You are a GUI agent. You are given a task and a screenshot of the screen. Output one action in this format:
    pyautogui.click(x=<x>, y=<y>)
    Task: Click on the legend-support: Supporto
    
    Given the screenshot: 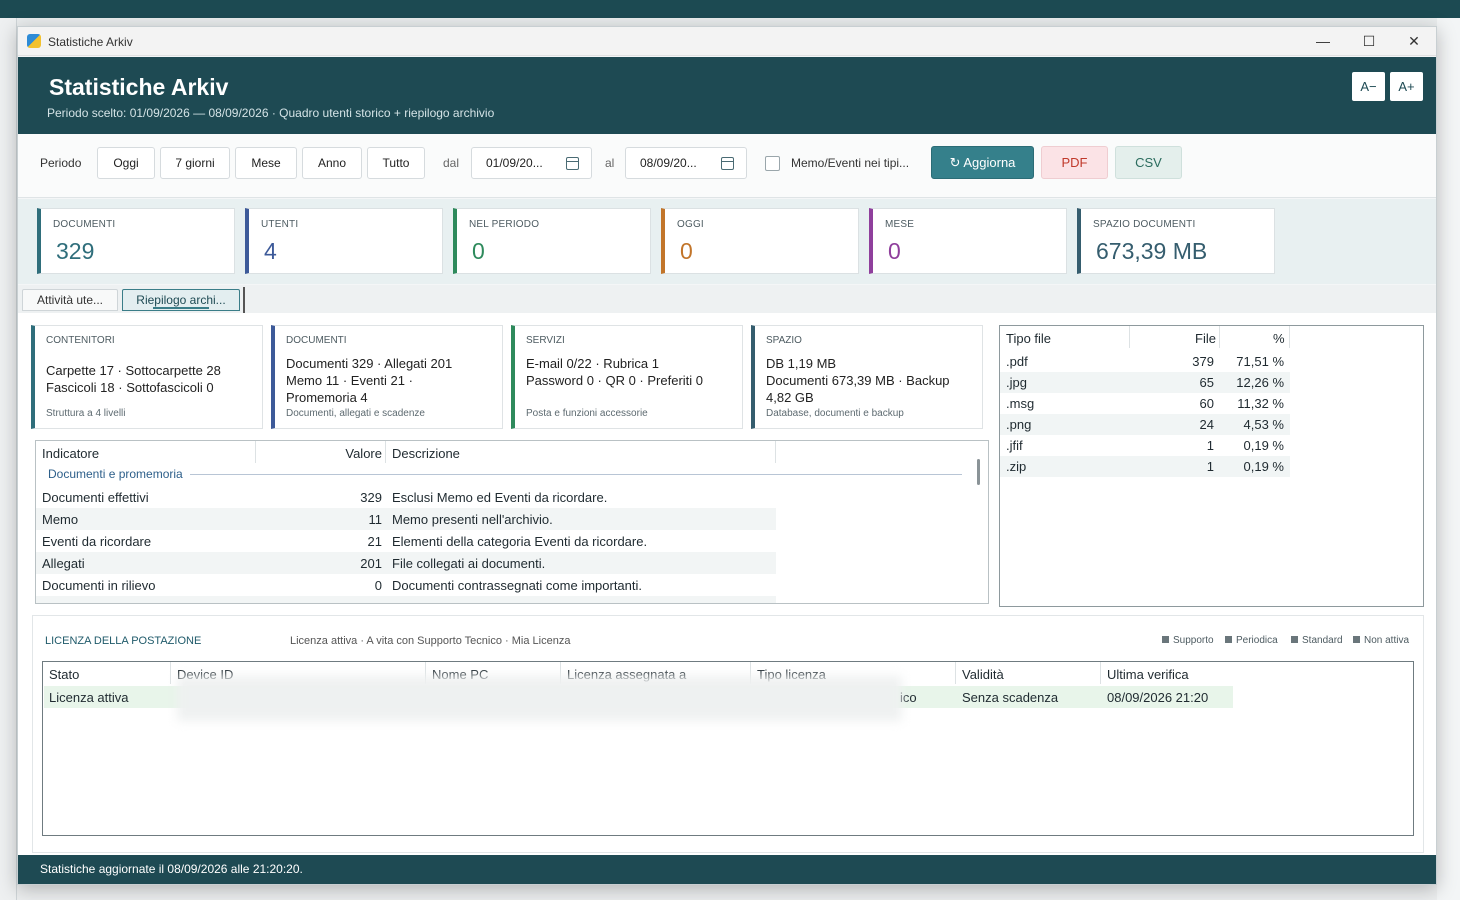 What is the action you would take?
    pyautogui.click(x=1188, y=640)
    